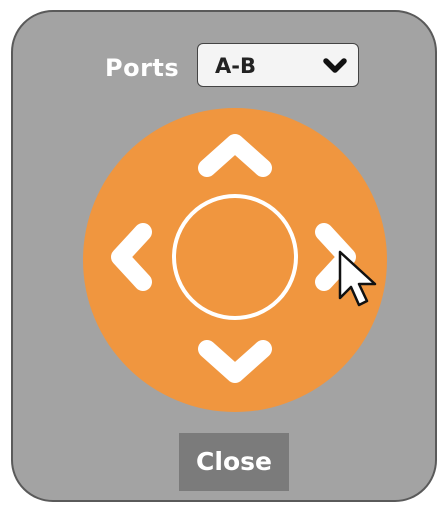  I want to click on ports-selected-value: A-B, so click(235, 66).